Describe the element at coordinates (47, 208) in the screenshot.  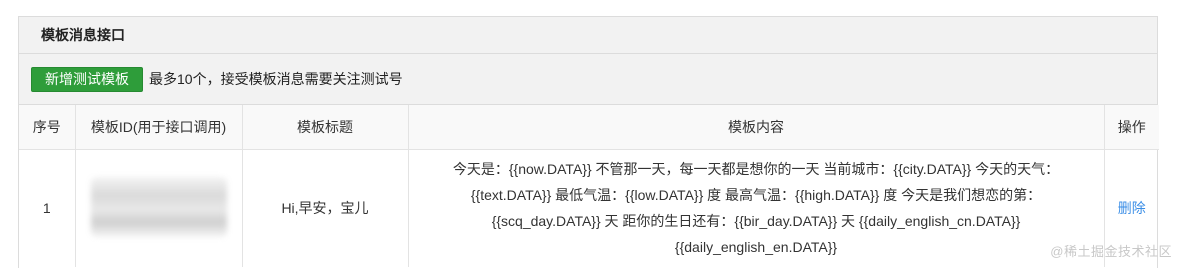
I see `row-index: 1` at that location.